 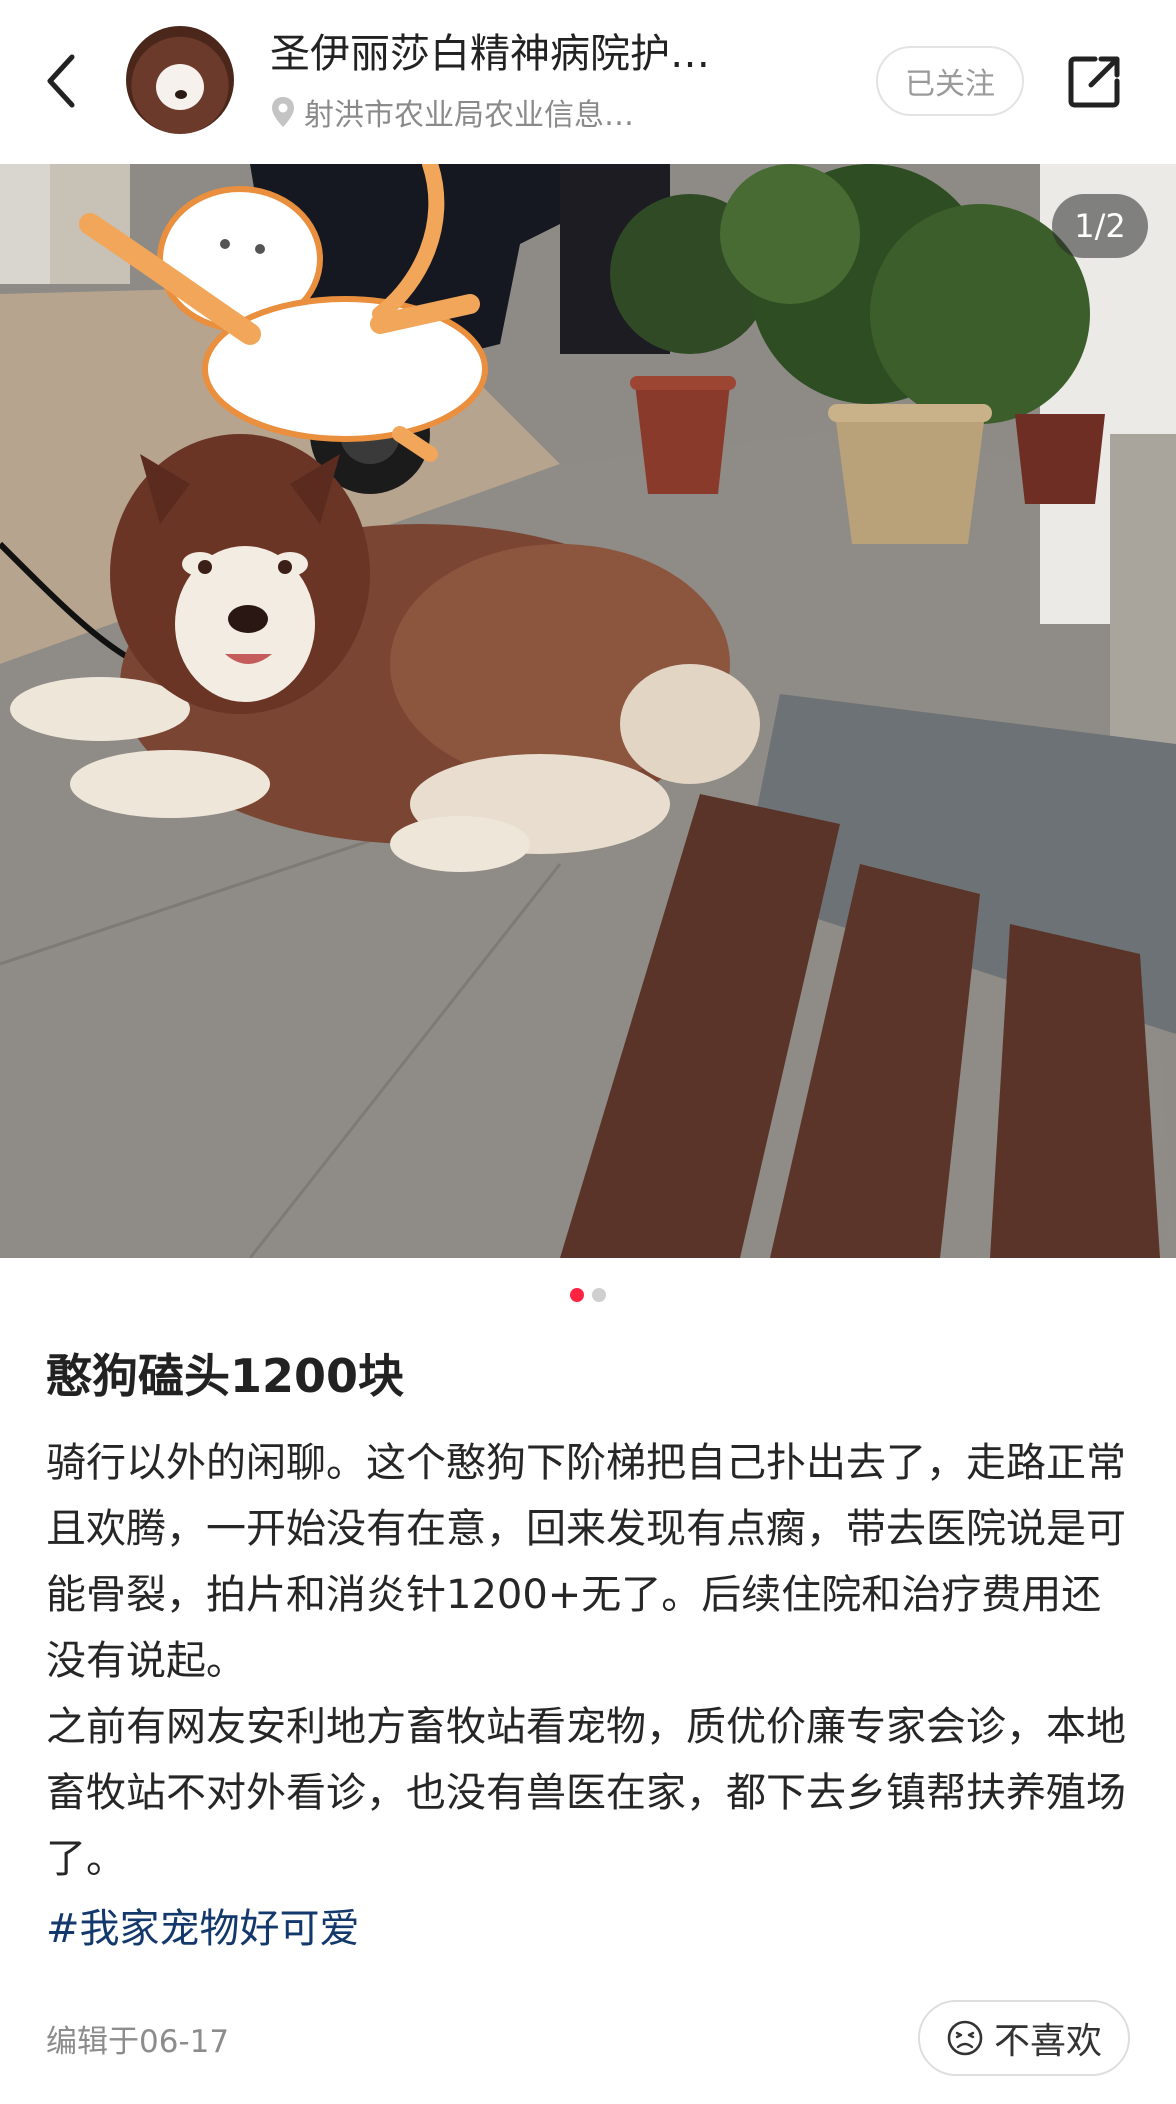 I want to click on chevron-left-icon, so click(x=61, y=81).